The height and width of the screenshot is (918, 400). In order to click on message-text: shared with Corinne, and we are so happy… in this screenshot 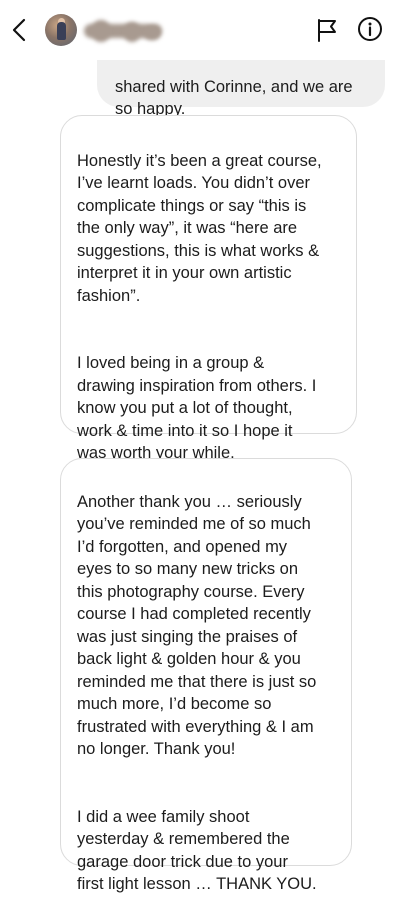, I will do `click(234, 98)`.